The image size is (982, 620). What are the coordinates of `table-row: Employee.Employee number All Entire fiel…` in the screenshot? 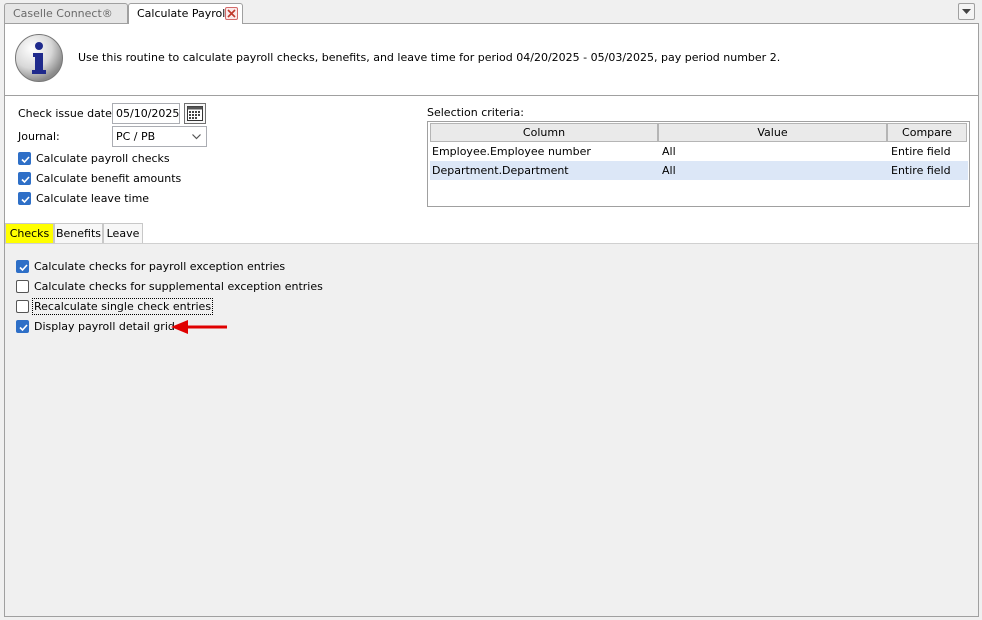 It's located at (699, 151).